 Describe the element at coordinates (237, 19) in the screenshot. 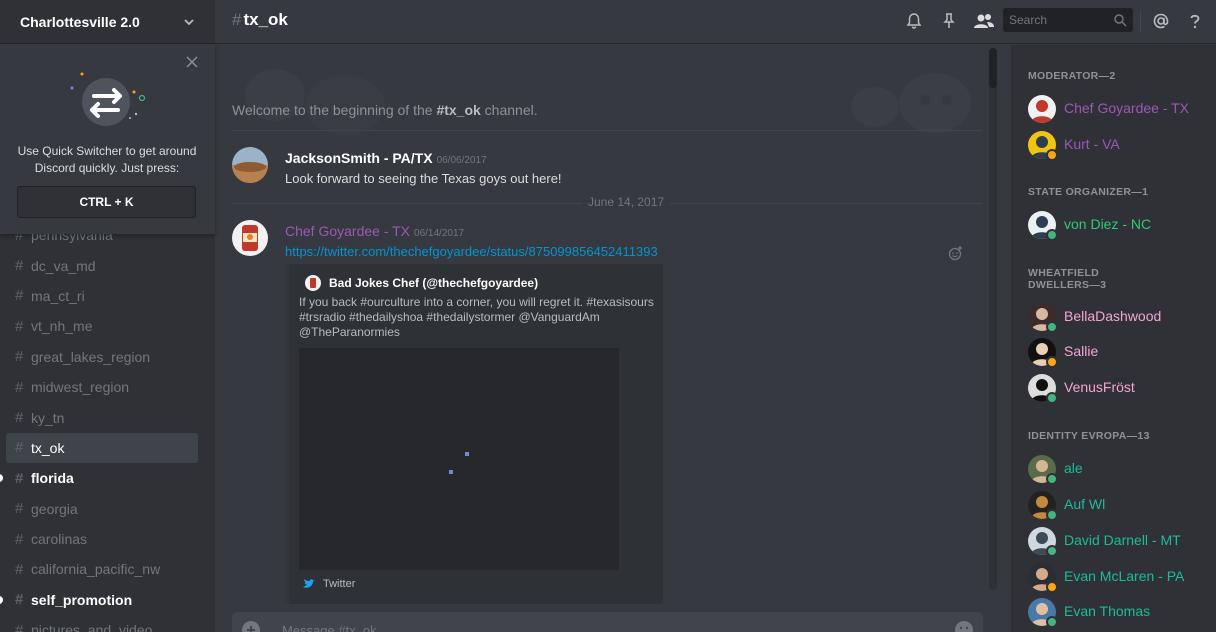

I see `channel-hash: #` at that location.